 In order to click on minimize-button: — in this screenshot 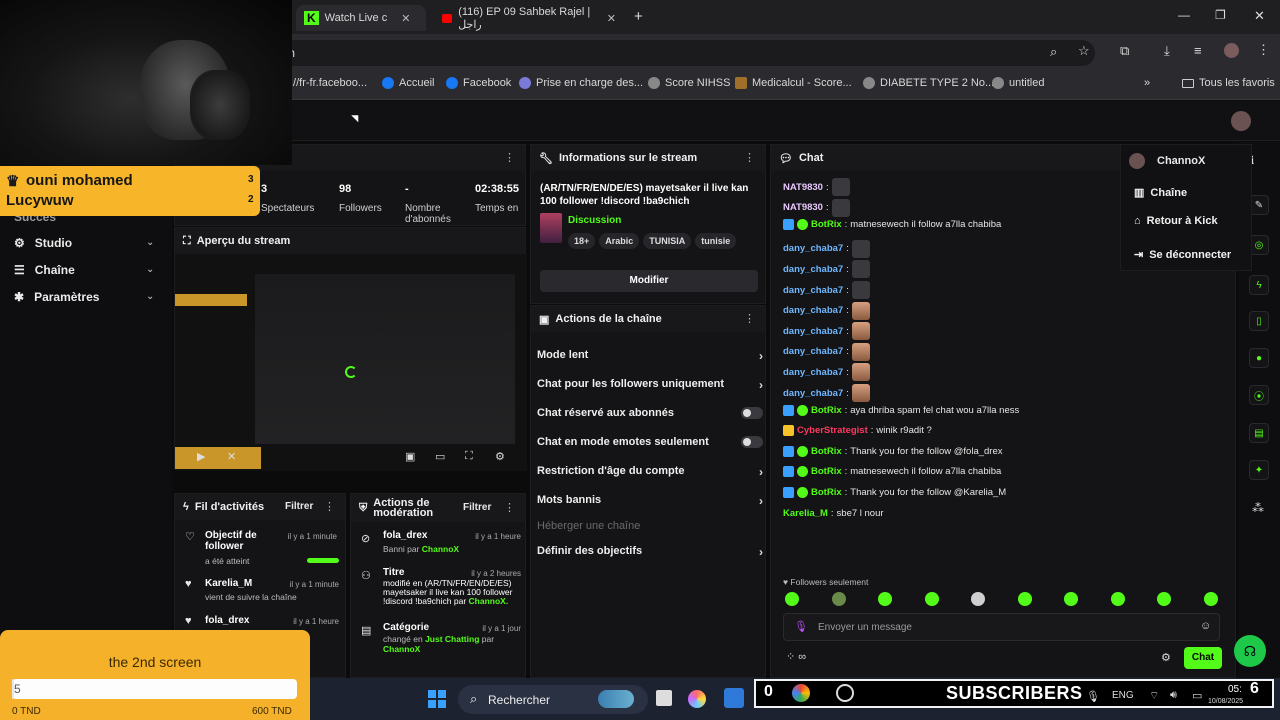, I will do `click(1184, 15)`.